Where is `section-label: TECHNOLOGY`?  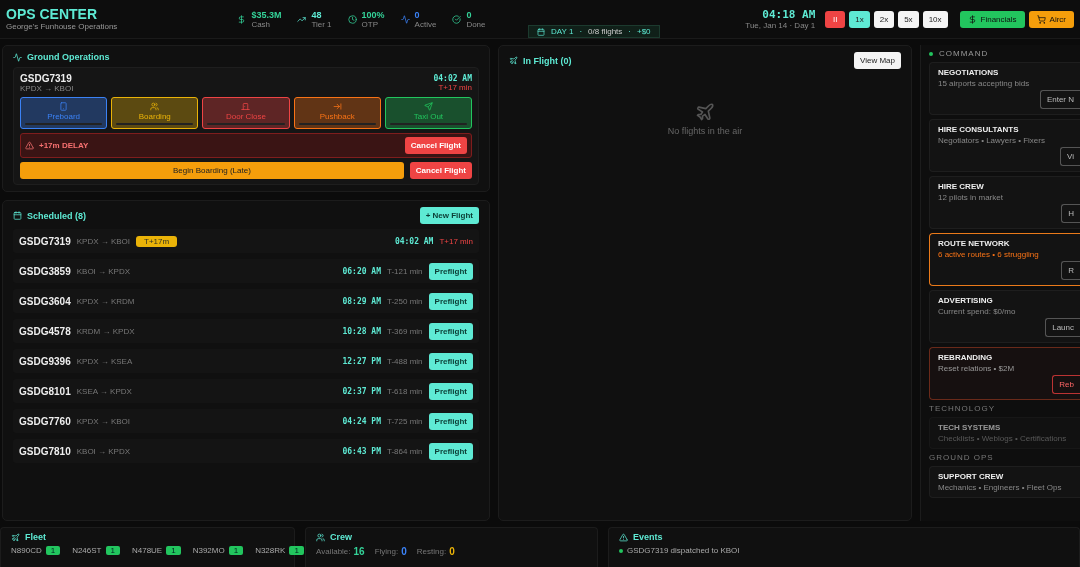 section-label: TECHNOLOGY is located at coordinates (962, 408).